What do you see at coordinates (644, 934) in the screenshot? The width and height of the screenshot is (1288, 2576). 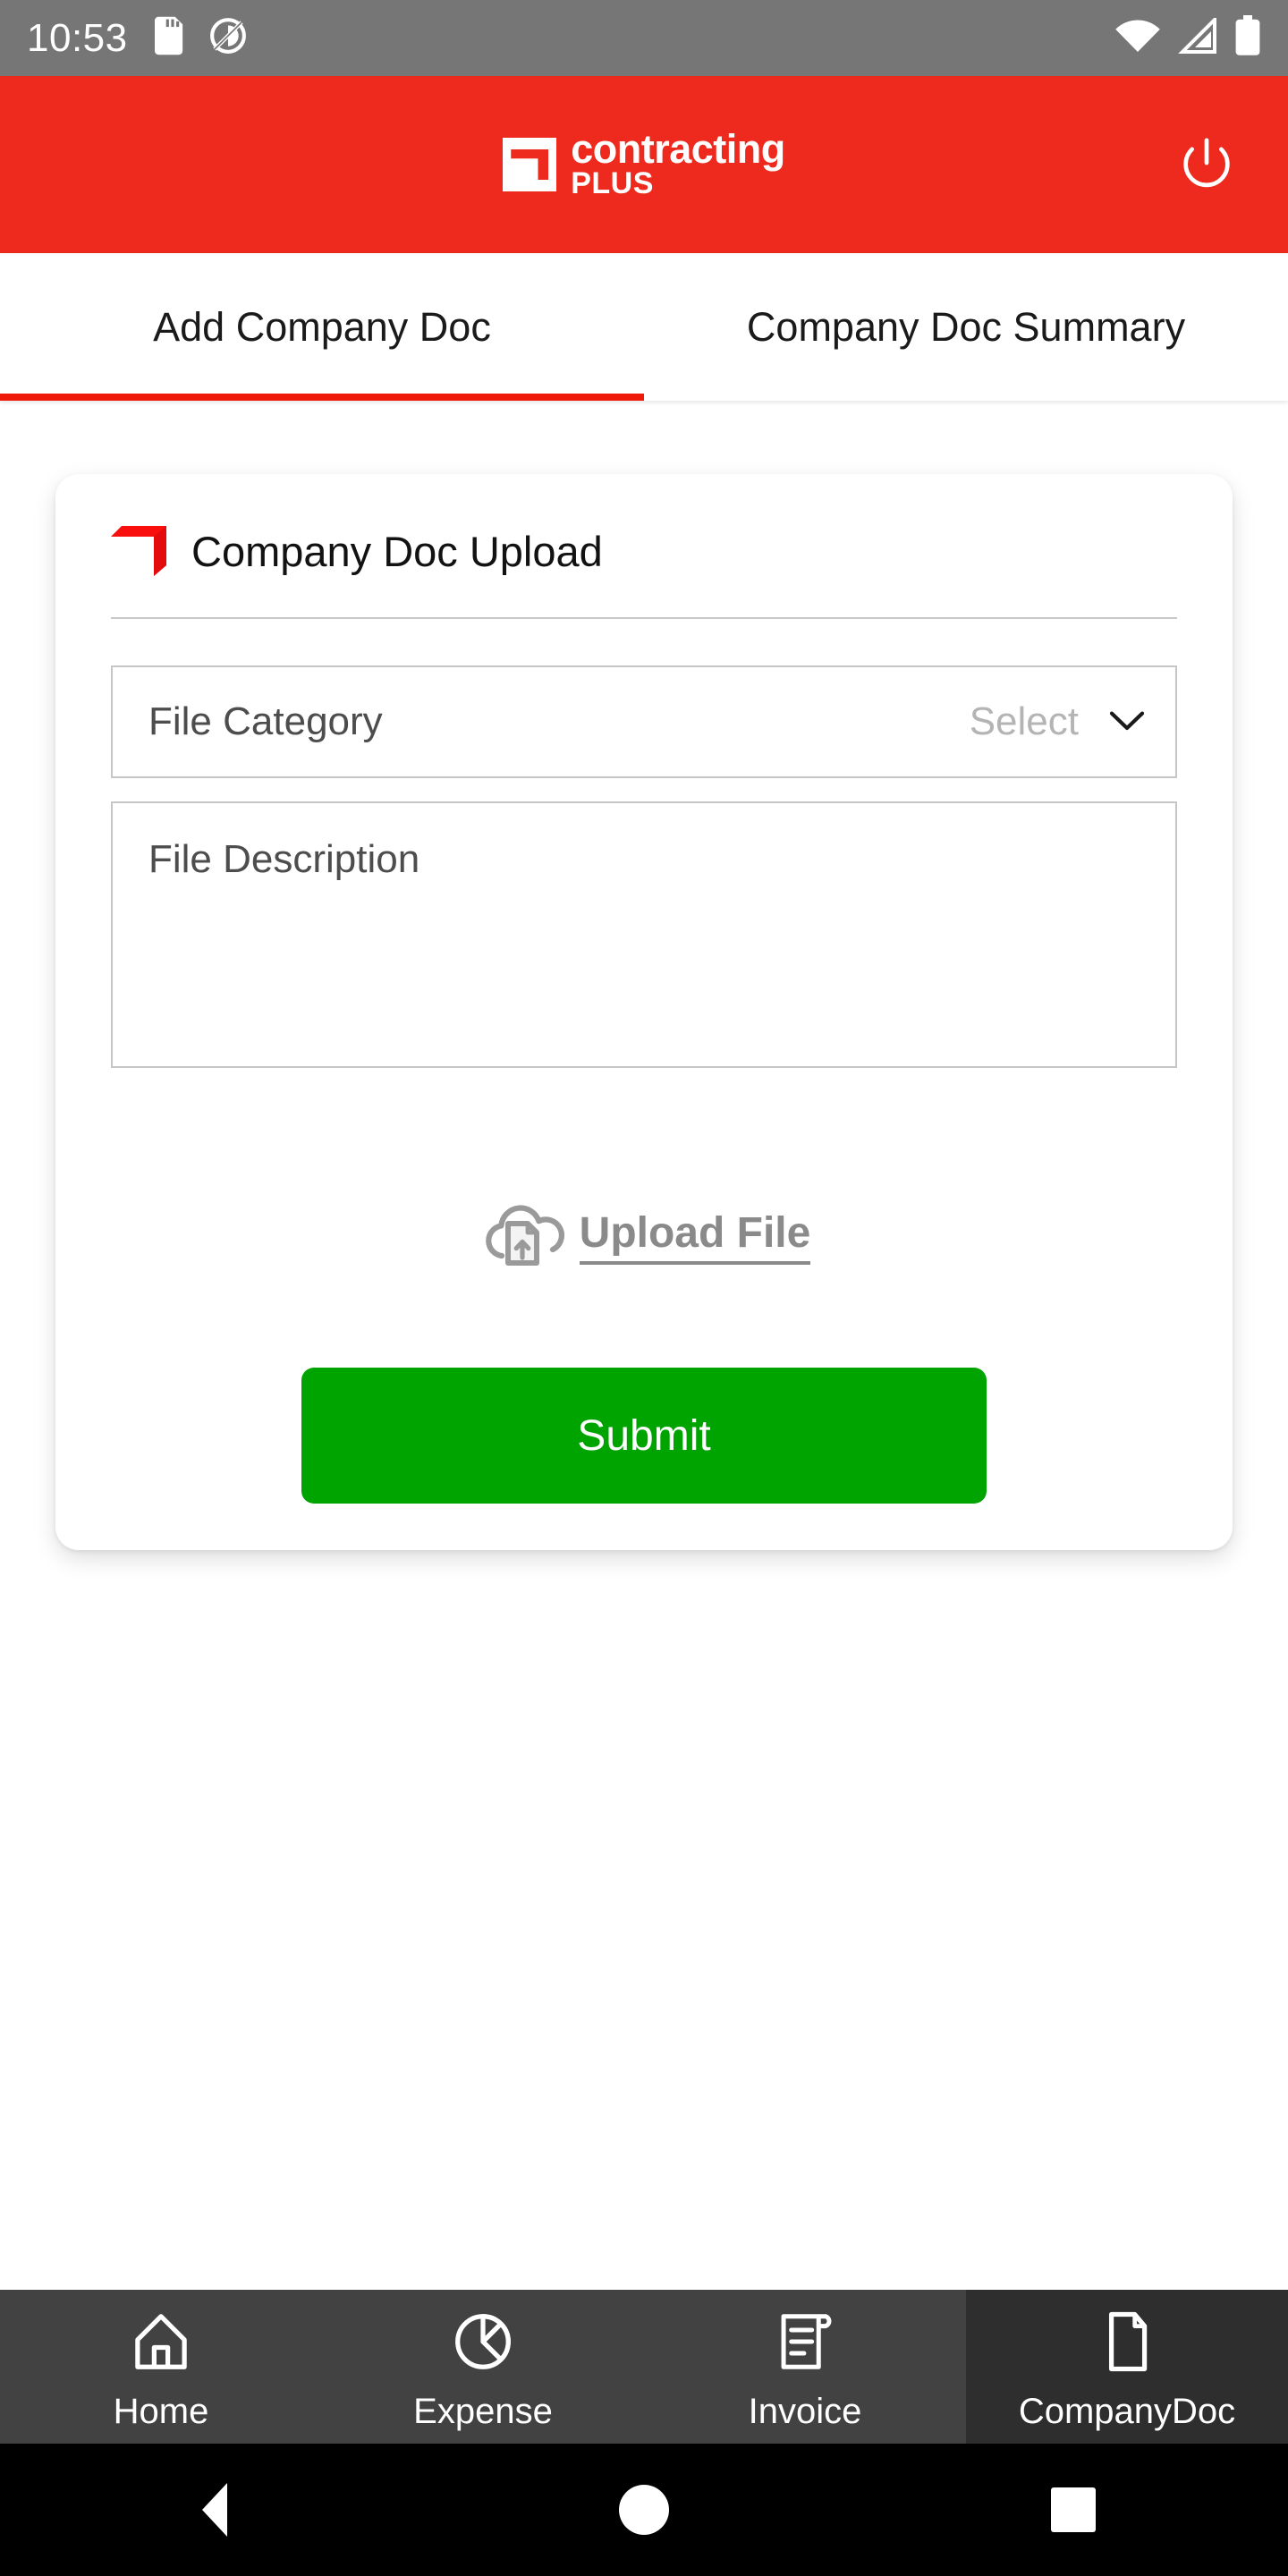 I see `file-description-input: File Description` at bounding box center [644, 934].